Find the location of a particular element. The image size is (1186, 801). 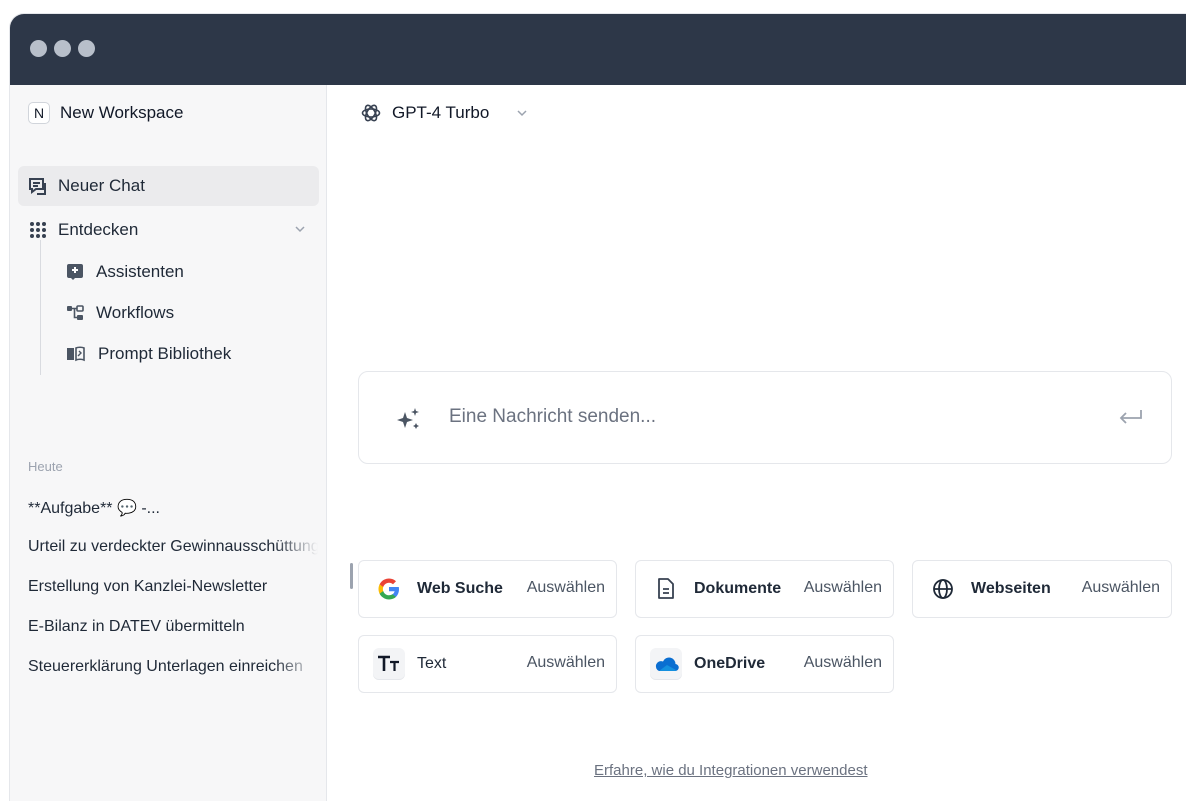

sidebar-item-assistants: Assistenten is located at coordinates (125, 272).